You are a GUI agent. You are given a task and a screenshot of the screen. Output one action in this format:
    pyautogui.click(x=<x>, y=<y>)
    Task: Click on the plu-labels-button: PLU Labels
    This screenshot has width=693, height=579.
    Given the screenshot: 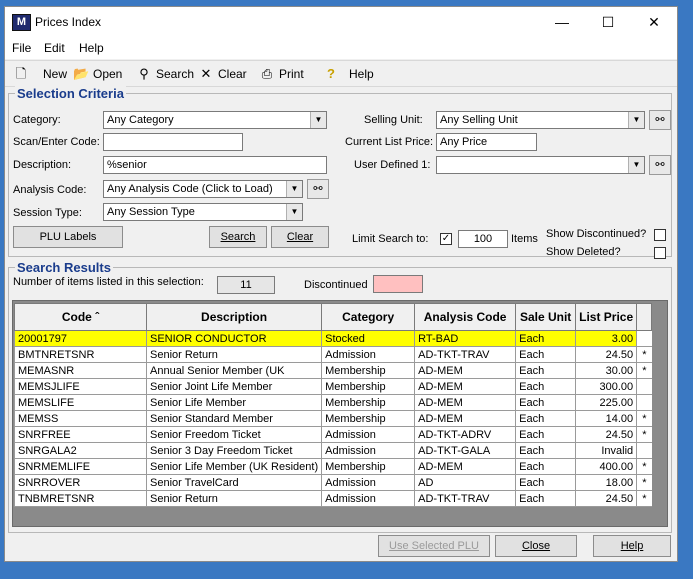 What is the action you would take?
    pyautogui.click(x=68, y=237)
    